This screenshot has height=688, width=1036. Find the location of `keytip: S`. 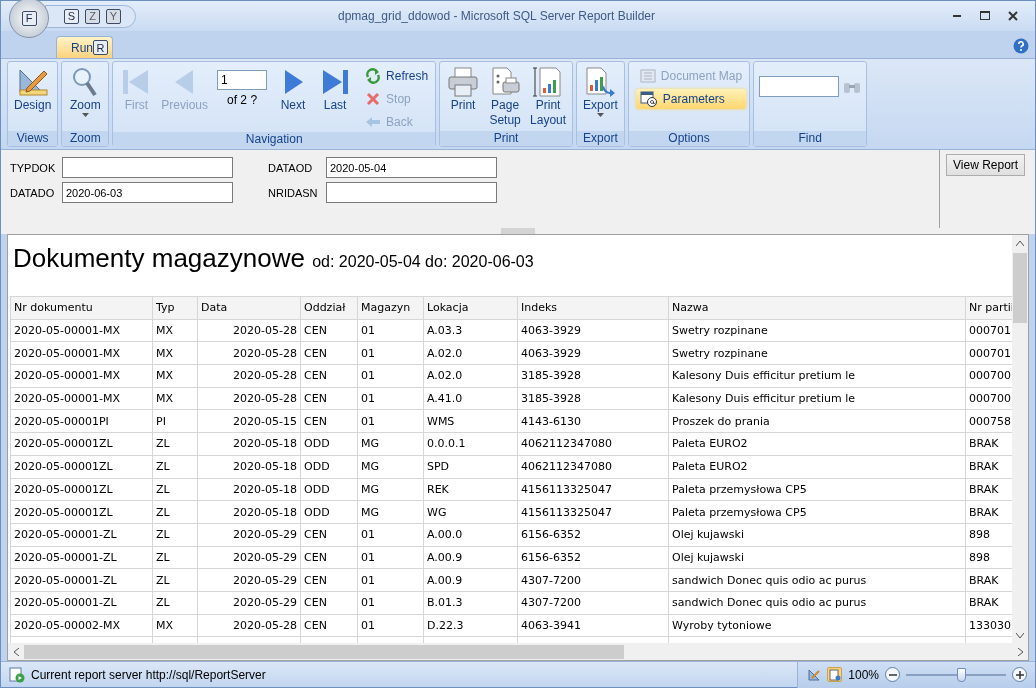

keytip: S is located at coordinates (71, 16).